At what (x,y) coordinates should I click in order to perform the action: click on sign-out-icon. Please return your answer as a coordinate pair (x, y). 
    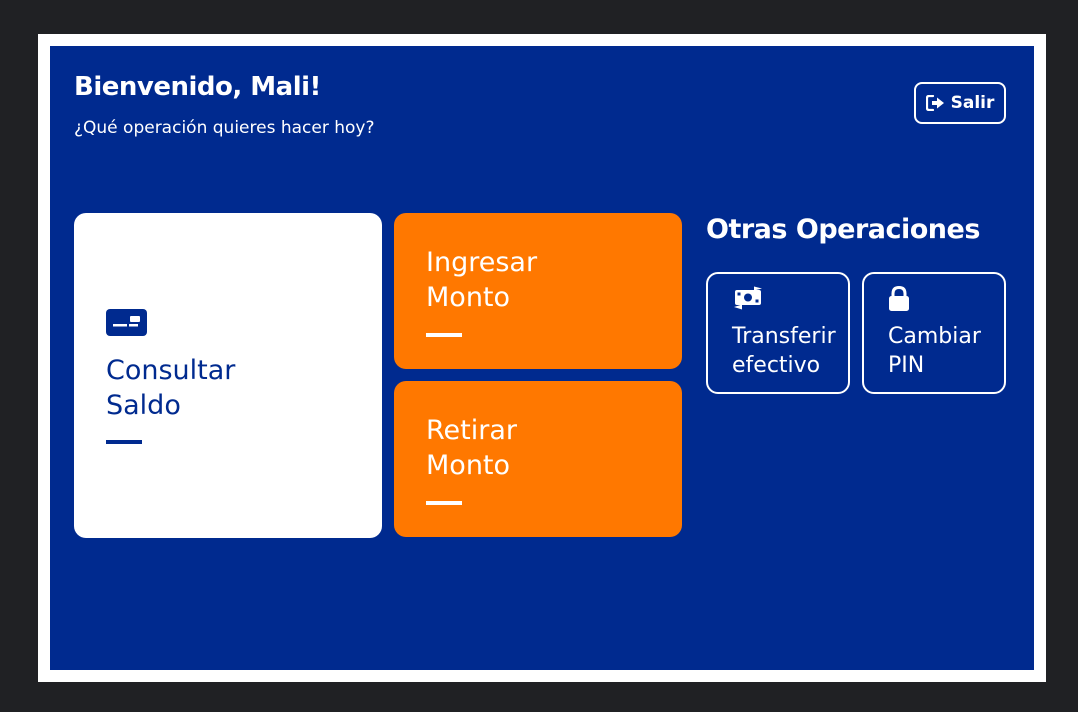
    Looking at the image, I should click on (935, 103).